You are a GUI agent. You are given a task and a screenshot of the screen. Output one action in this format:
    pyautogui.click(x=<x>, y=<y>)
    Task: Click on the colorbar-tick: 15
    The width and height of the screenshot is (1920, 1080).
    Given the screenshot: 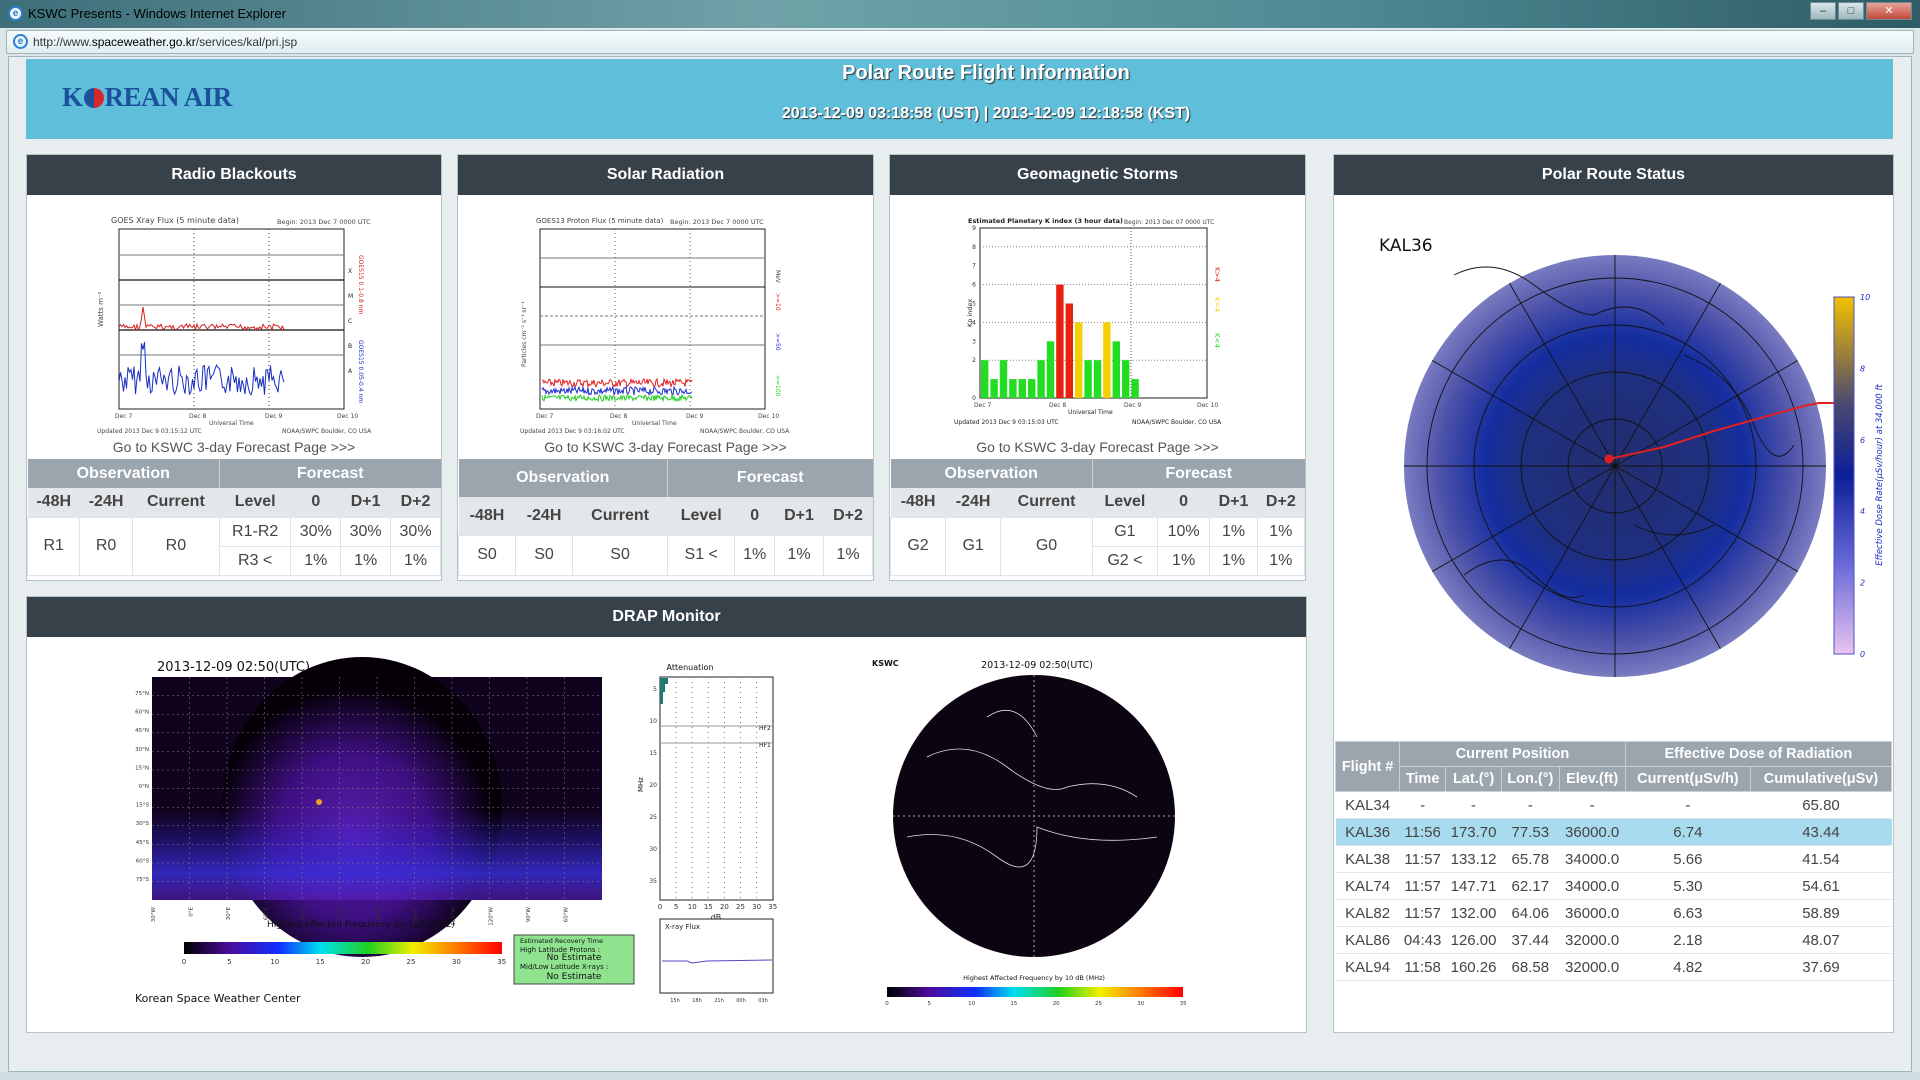 What is the action you would take?
    pyautogui.click(x=1013, y=1004)
    